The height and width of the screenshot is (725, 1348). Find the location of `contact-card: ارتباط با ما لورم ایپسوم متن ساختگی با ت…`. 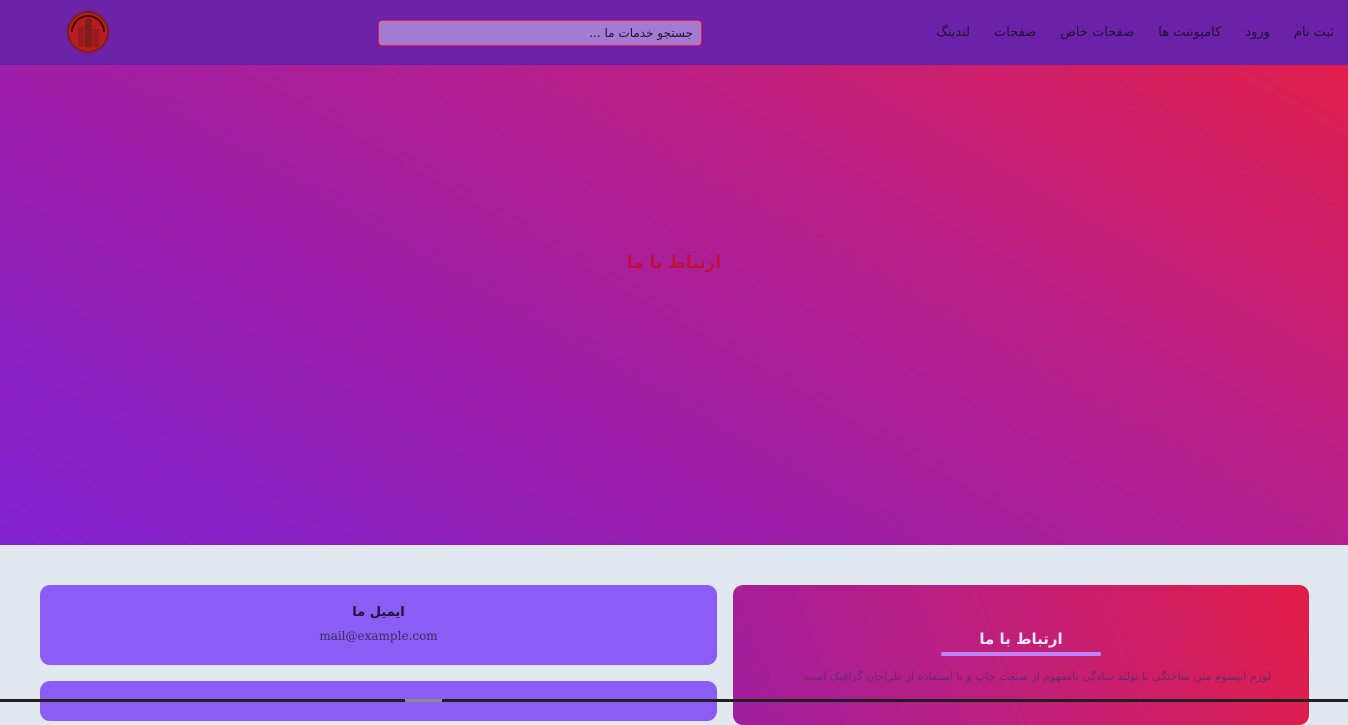

contact-card: ارتباط با ما لورم ایپسوم متن ساختگی با ت… is located at coordinates (1021, 655).